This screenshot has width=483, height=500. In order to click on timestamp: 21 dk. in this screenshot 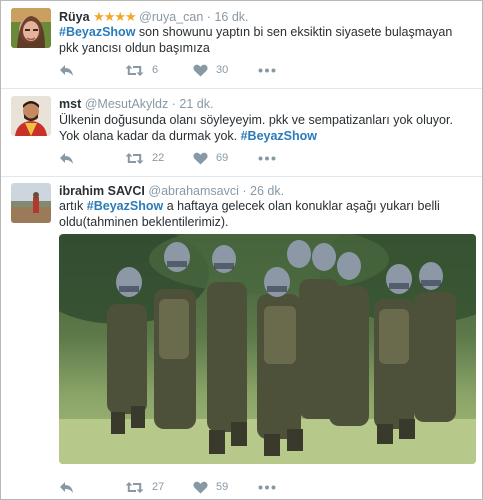, I will do `click(196, 104)`.